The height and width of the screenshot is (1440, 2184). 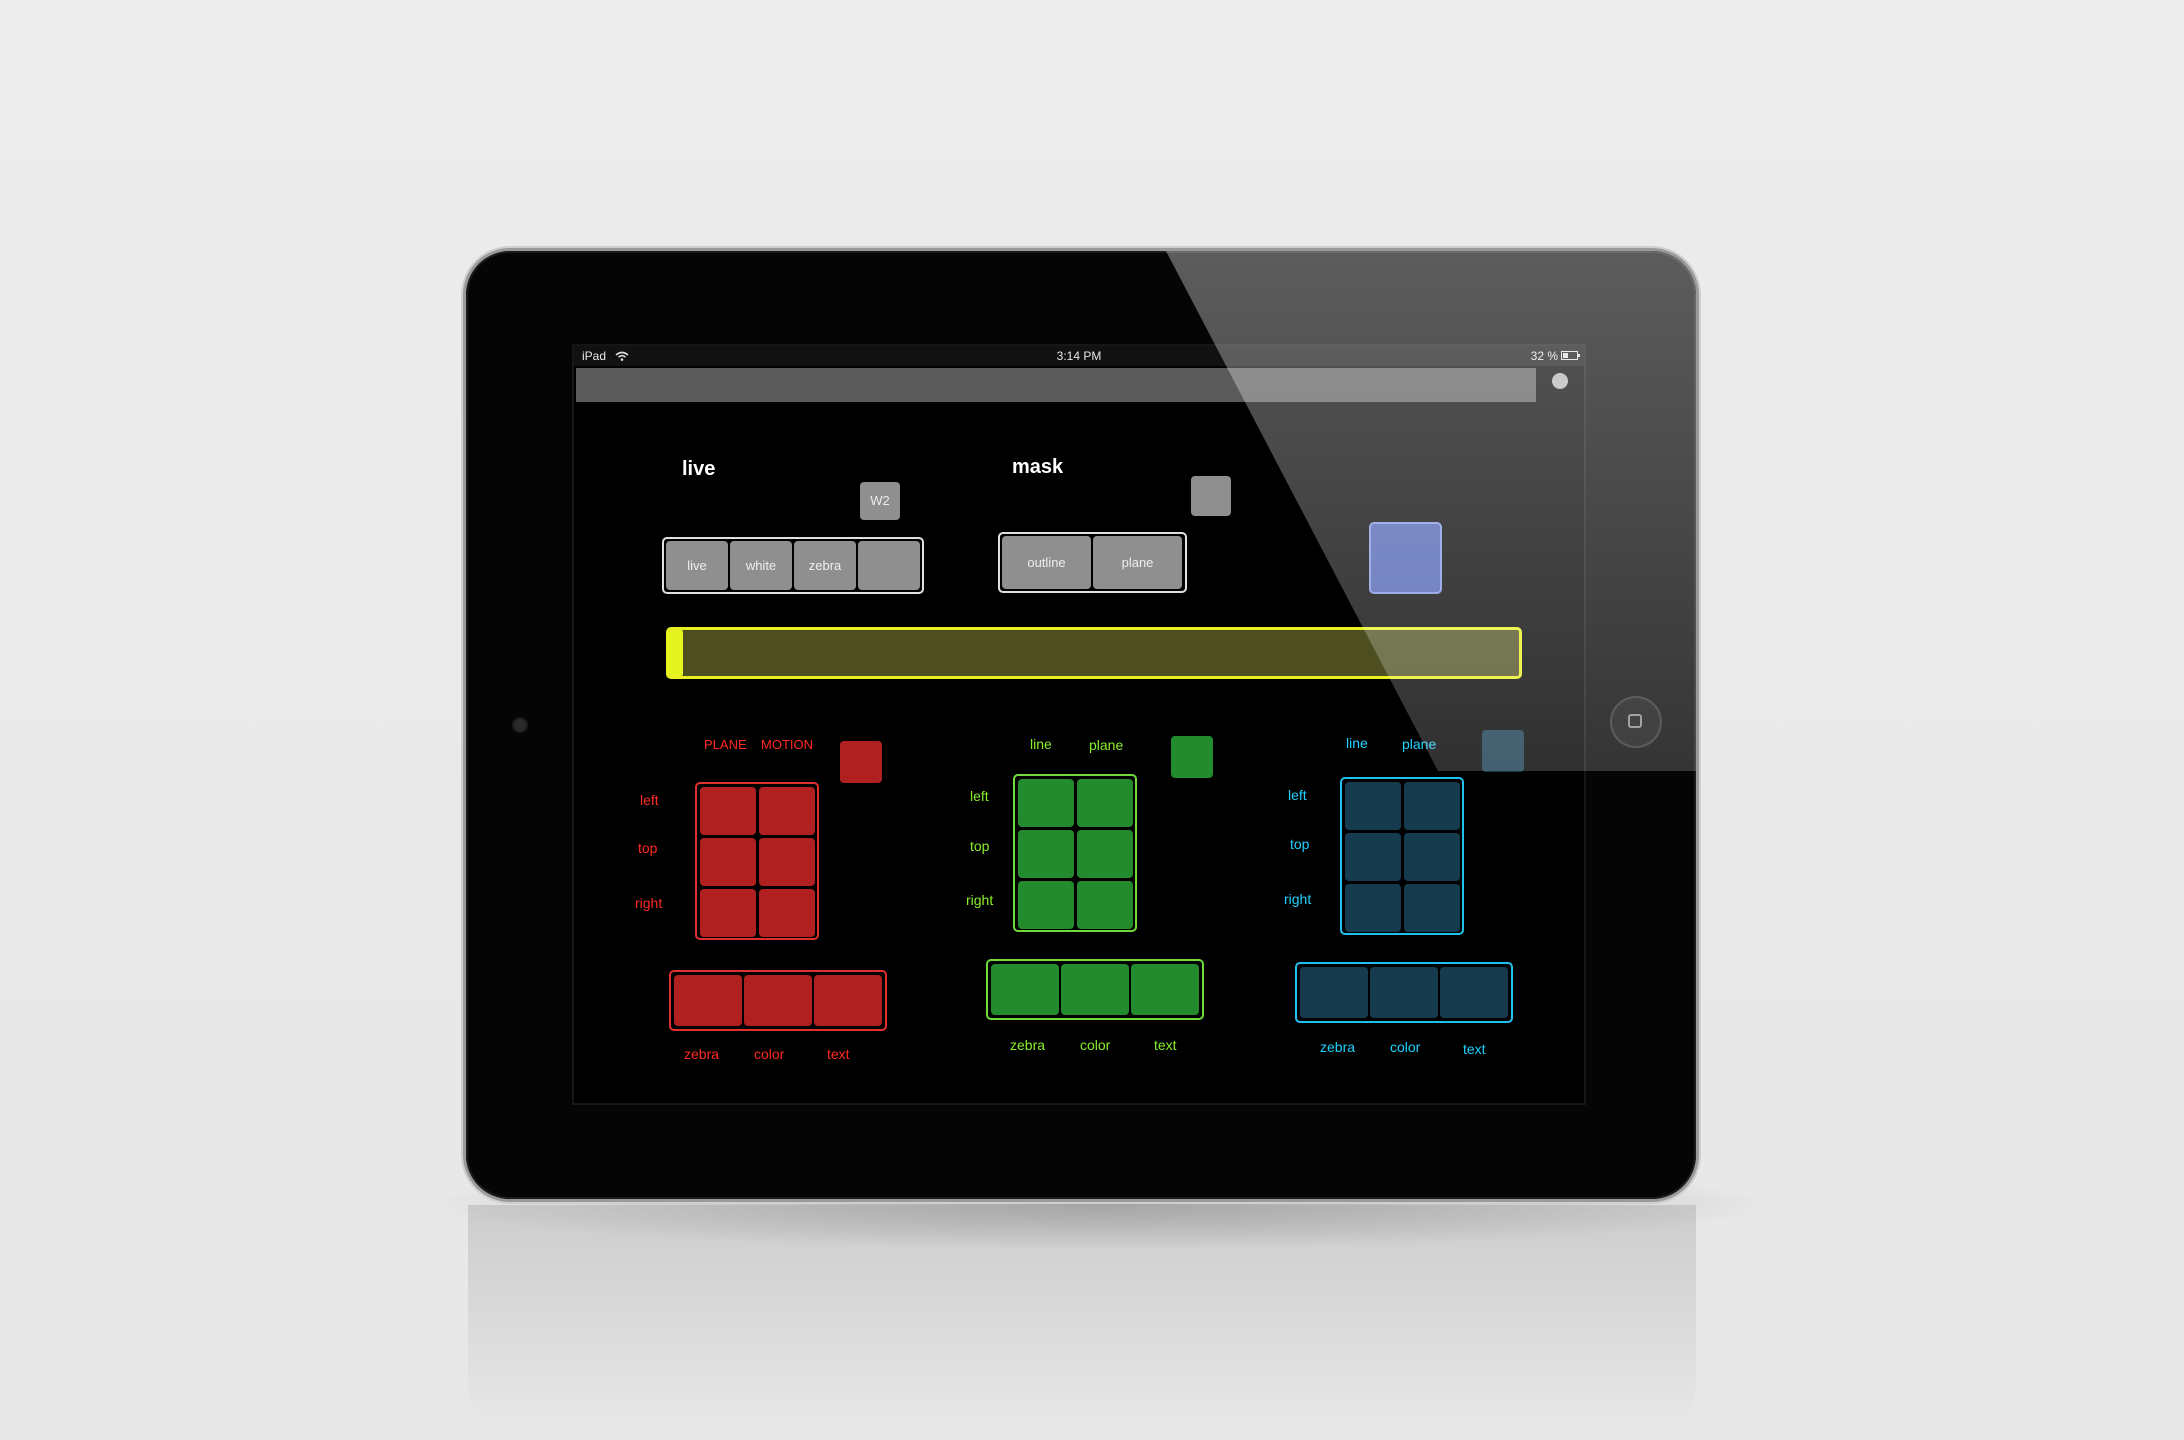 I want to click on status-bar: iPad 3:14 PM 32 %, so click(x=1079, y=356).